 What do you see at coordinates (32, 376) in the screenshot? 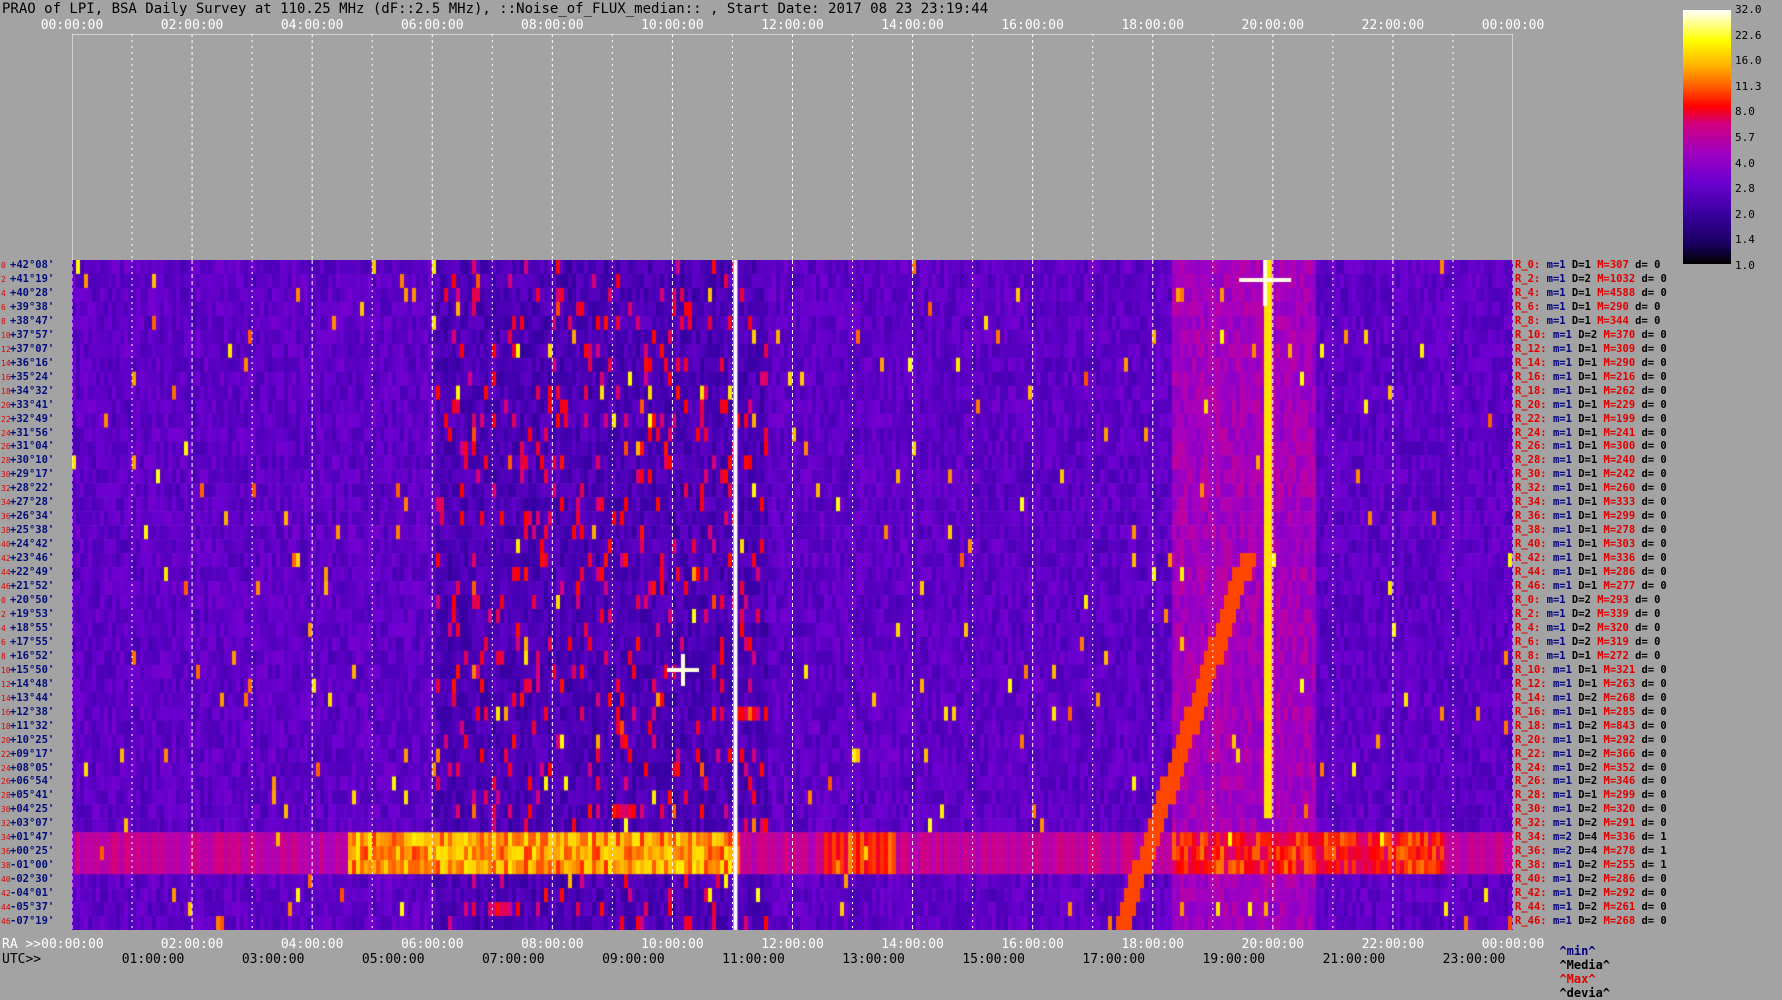
I see `declination-label: +35°24'` at bounding box center [32, 376].